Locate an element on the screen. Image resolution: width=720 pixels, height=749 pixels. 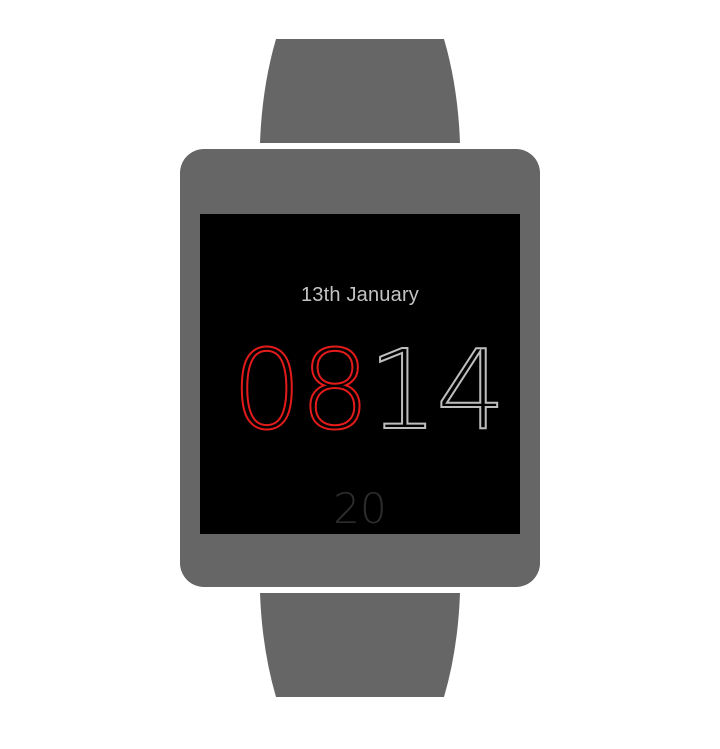
minutes-digits: 14 is located at coordinates (437, 390).